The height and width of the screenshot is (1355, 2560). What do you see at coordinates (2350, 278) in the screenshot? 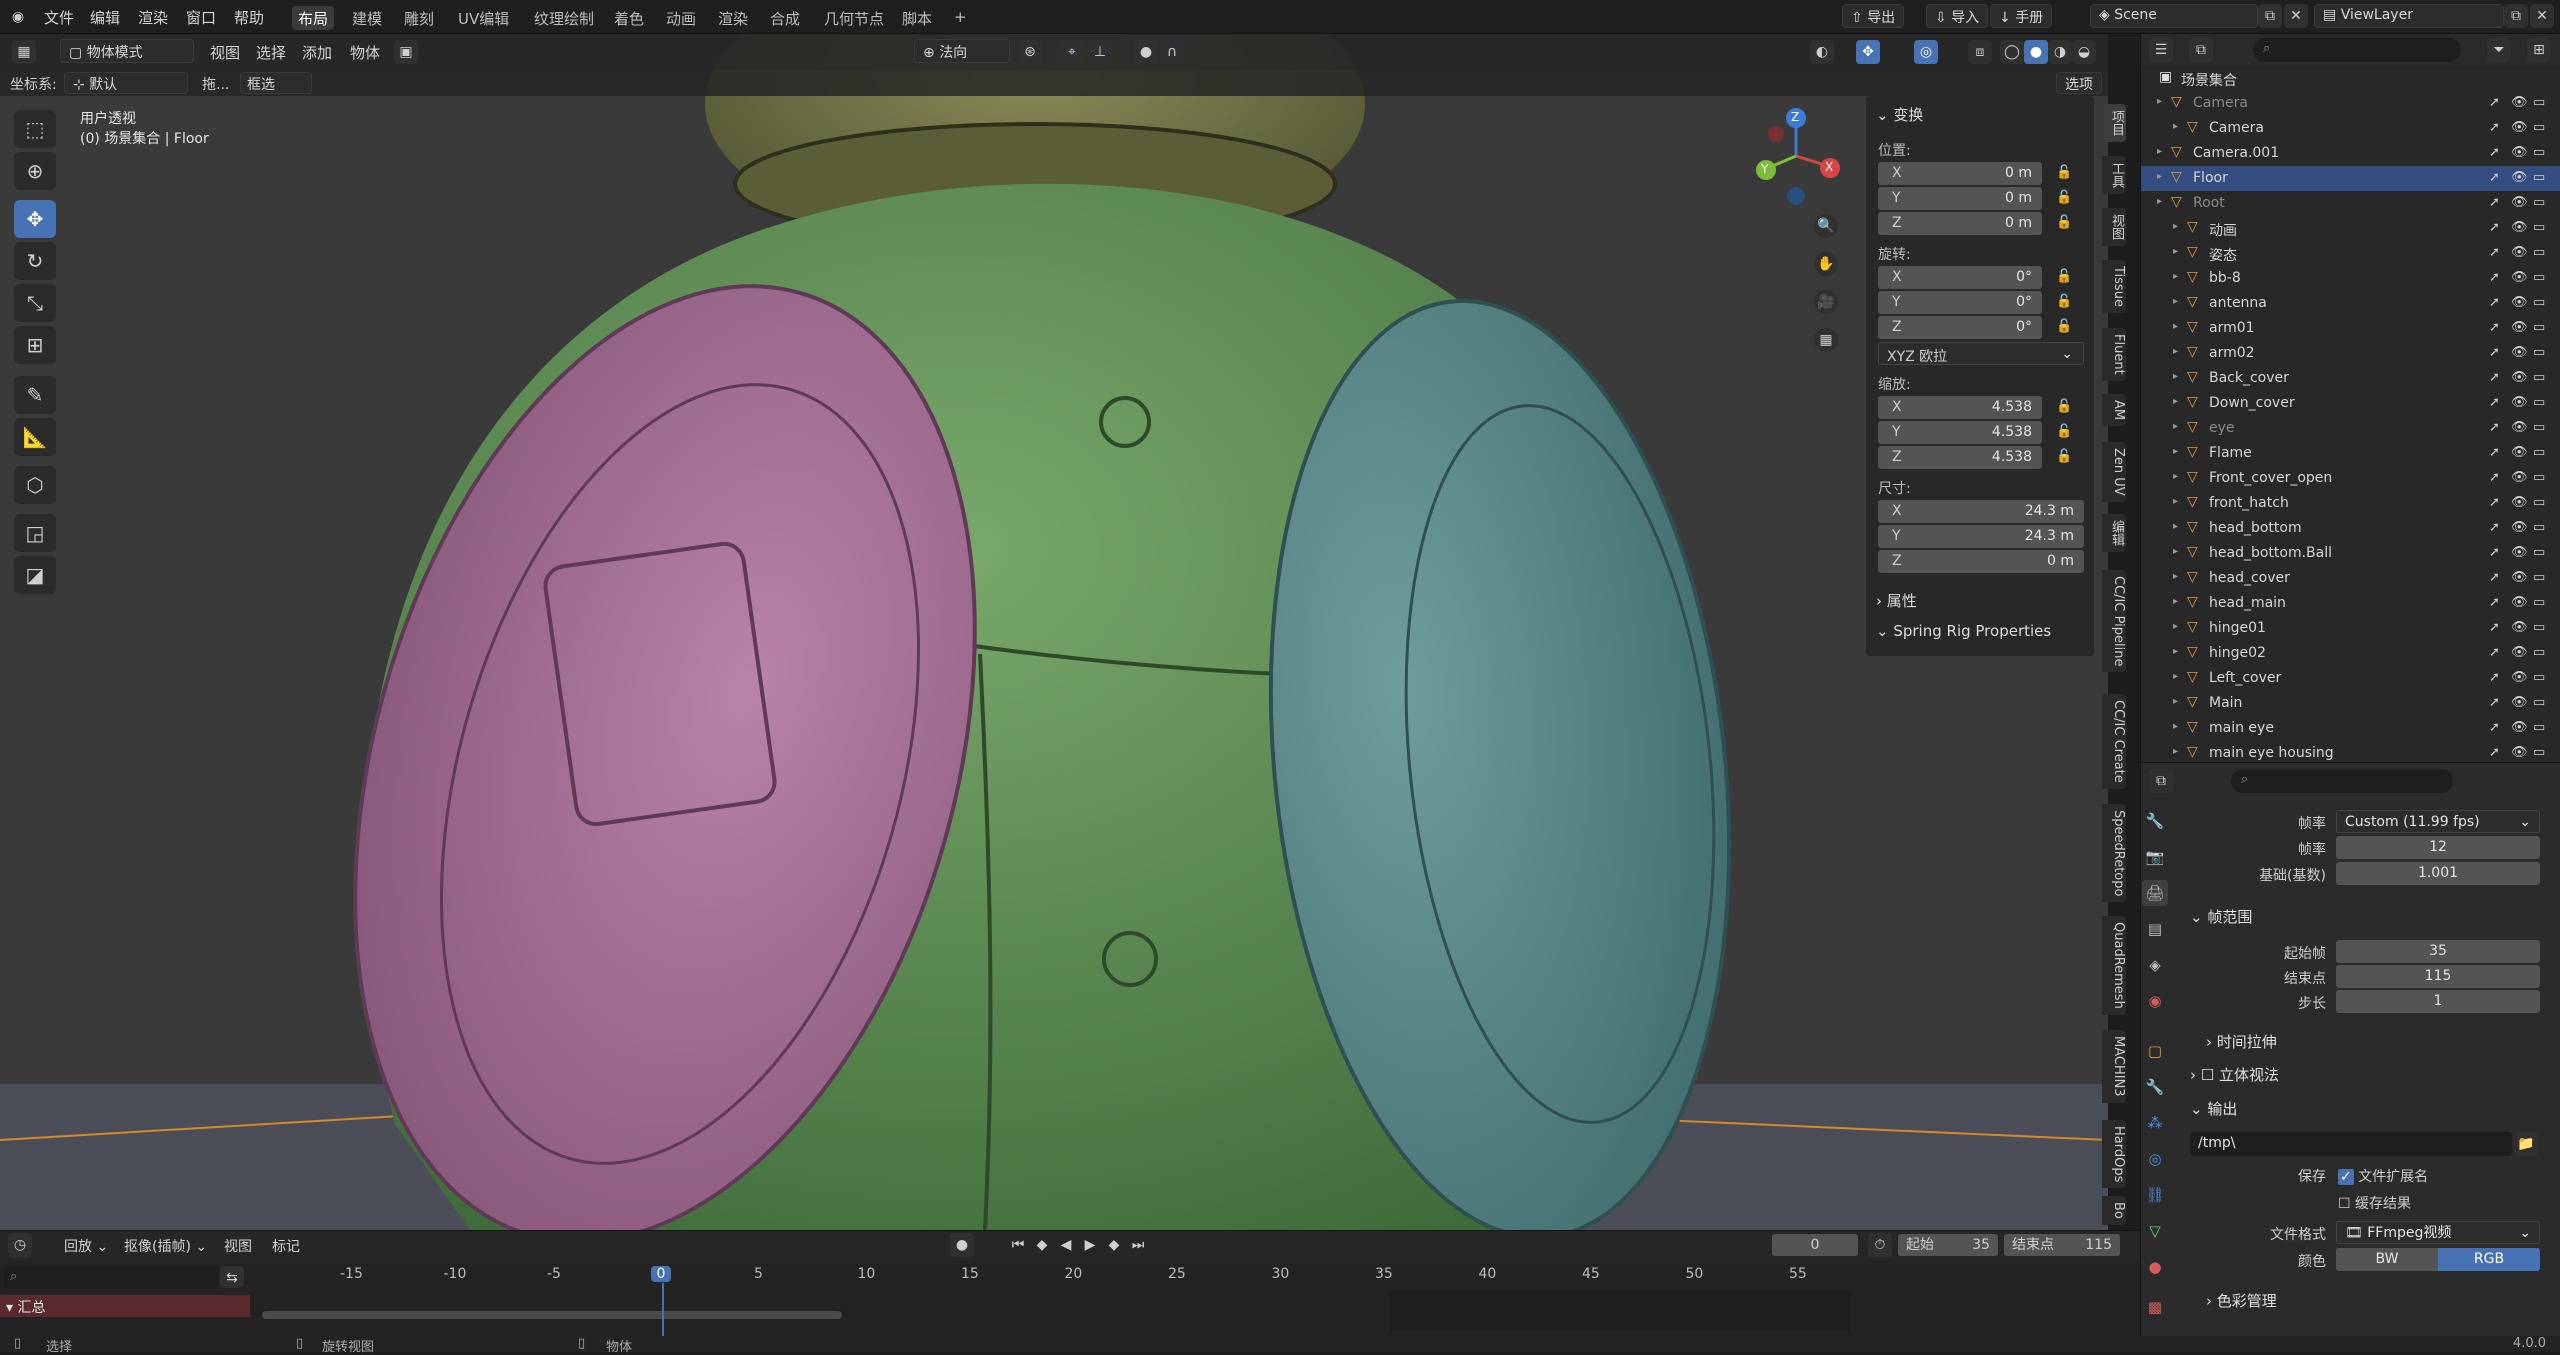
I see `outliner-row: ▸ ▽ bb-8 ➚ 👁 ▭` at bounding box center [2350, 278].